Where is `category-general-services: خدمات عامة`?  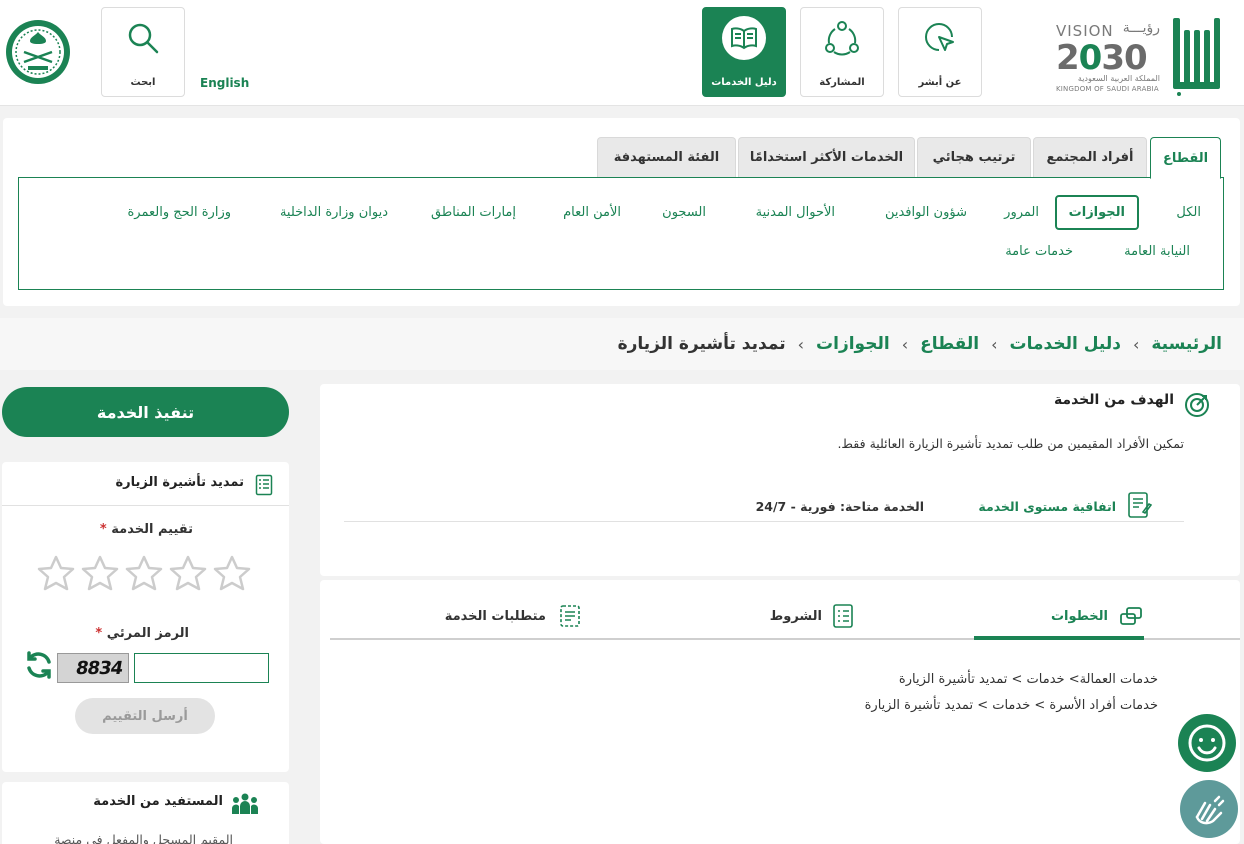
category-general-services: خدمات عامة is located at coordinates (1039, 251).